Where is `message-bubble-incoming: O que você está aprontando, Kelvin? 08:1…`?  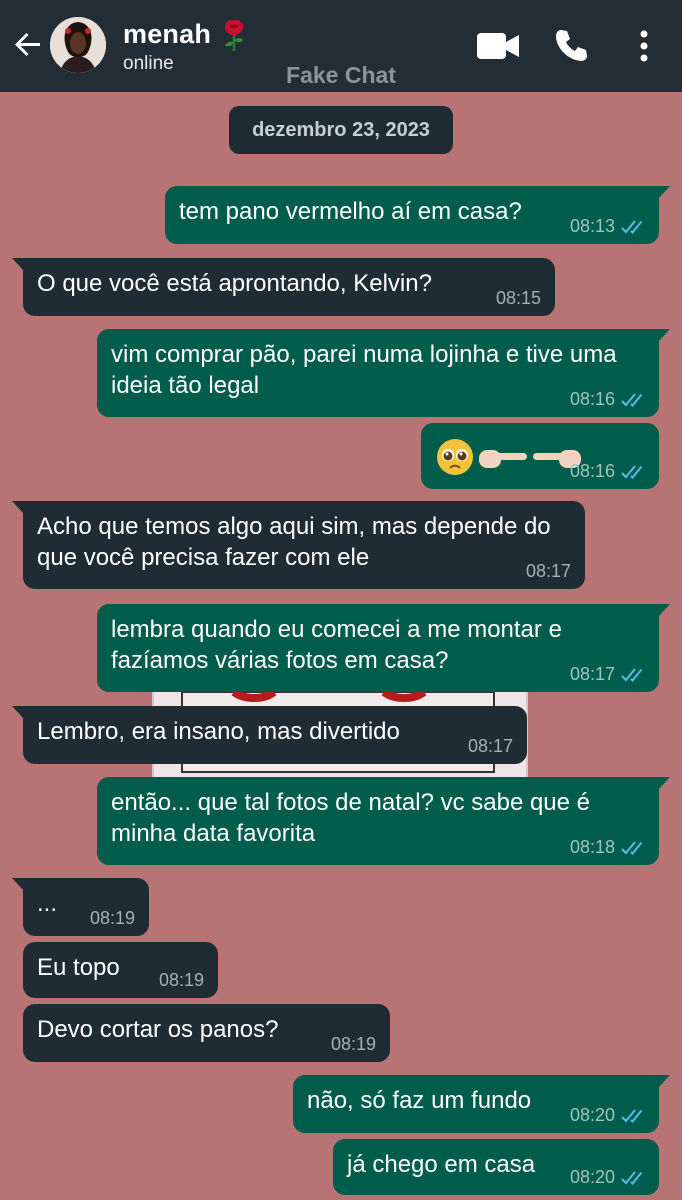
message-bubble-incoming: O que você está aprontando, Kelvin? 08:1… is located at coordinates (283, 287).